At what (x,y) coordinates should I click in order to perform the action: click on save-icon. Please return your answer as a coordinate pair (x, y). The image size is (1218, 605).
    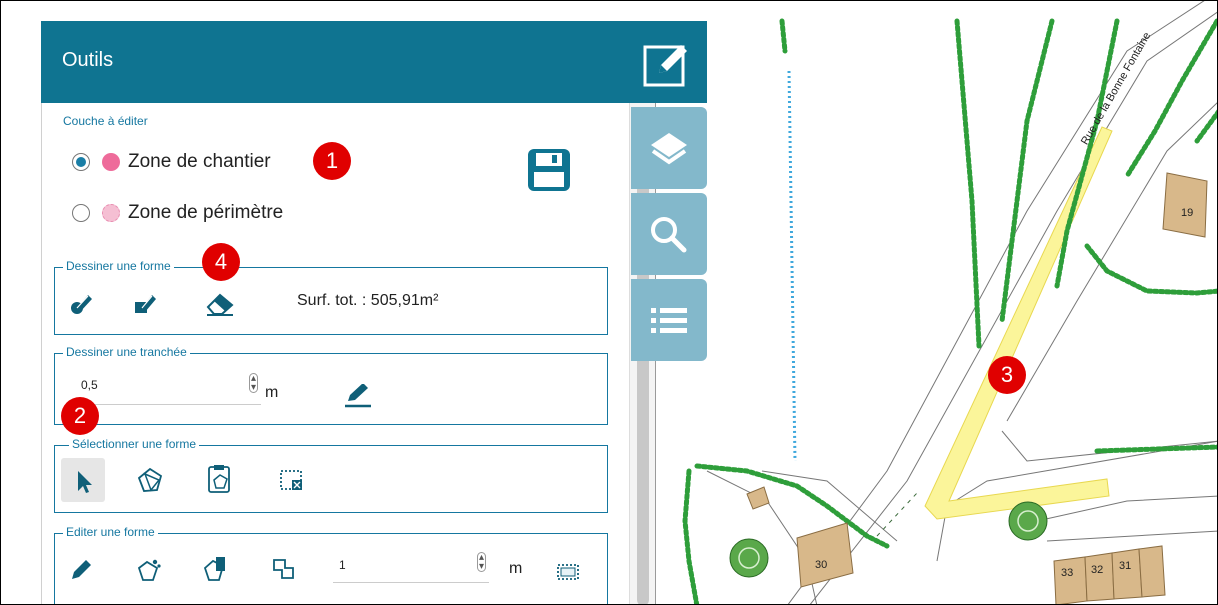
    Looking at the image, I should click on (549, 170).